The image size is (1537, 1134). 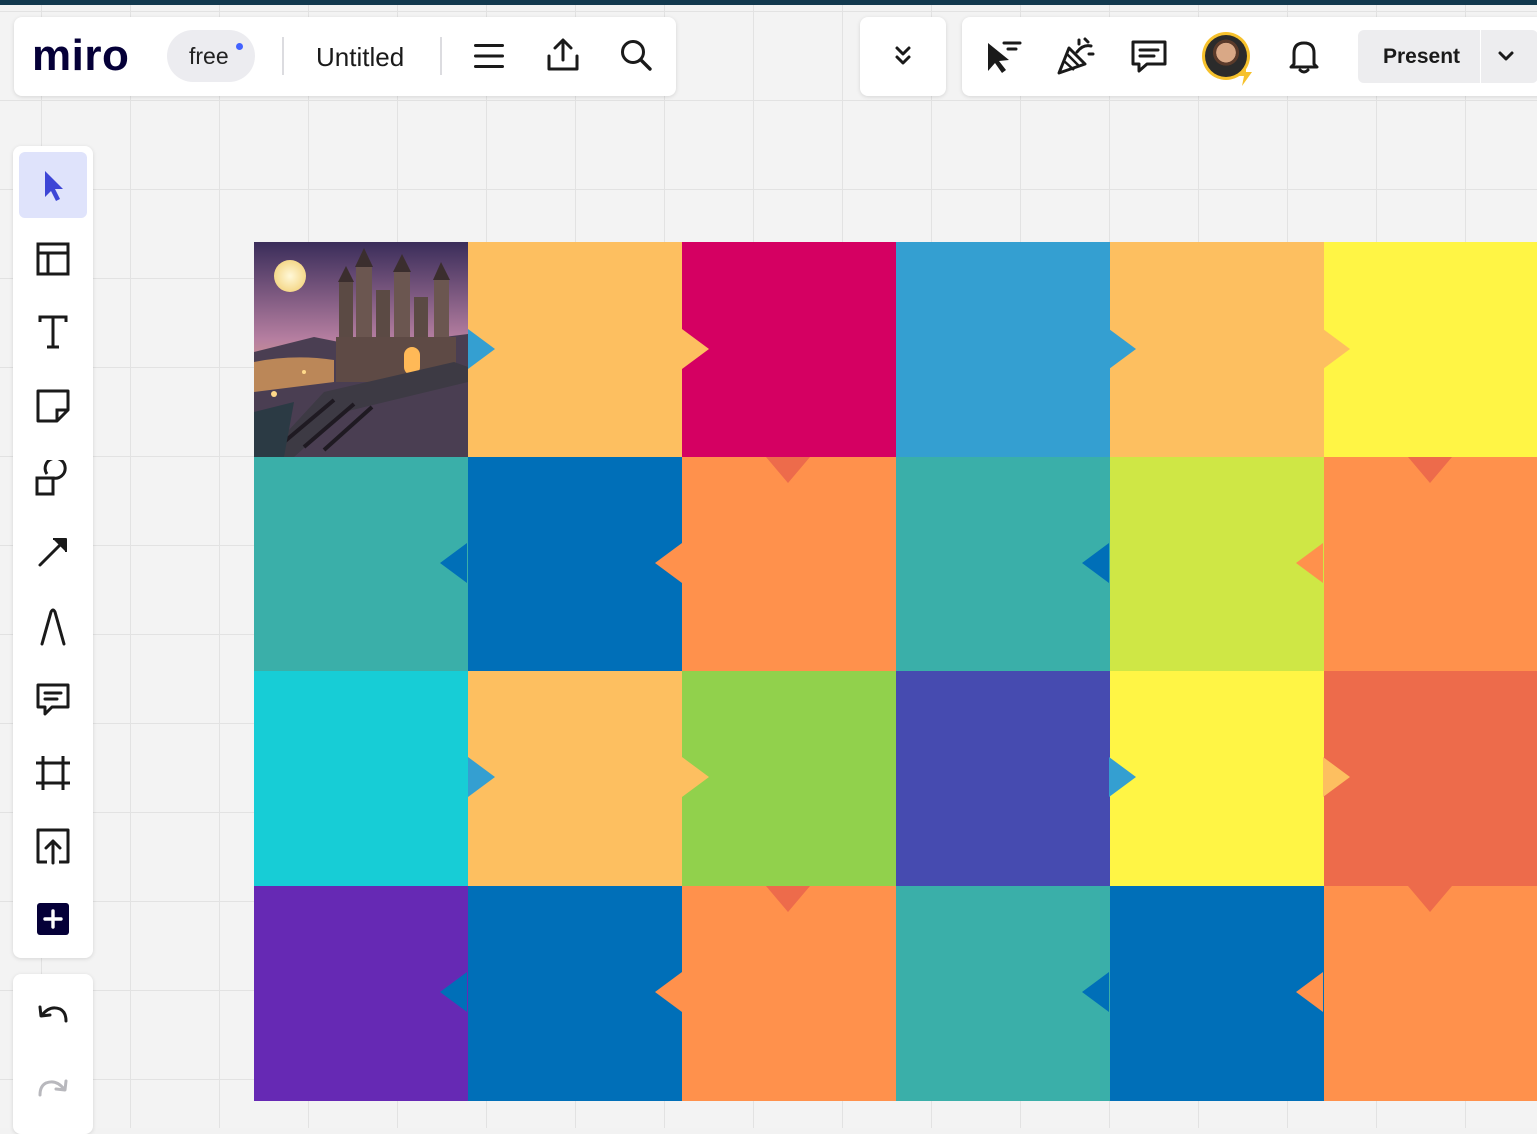 I want to click on redo-button, so click(x=53, y=1089).